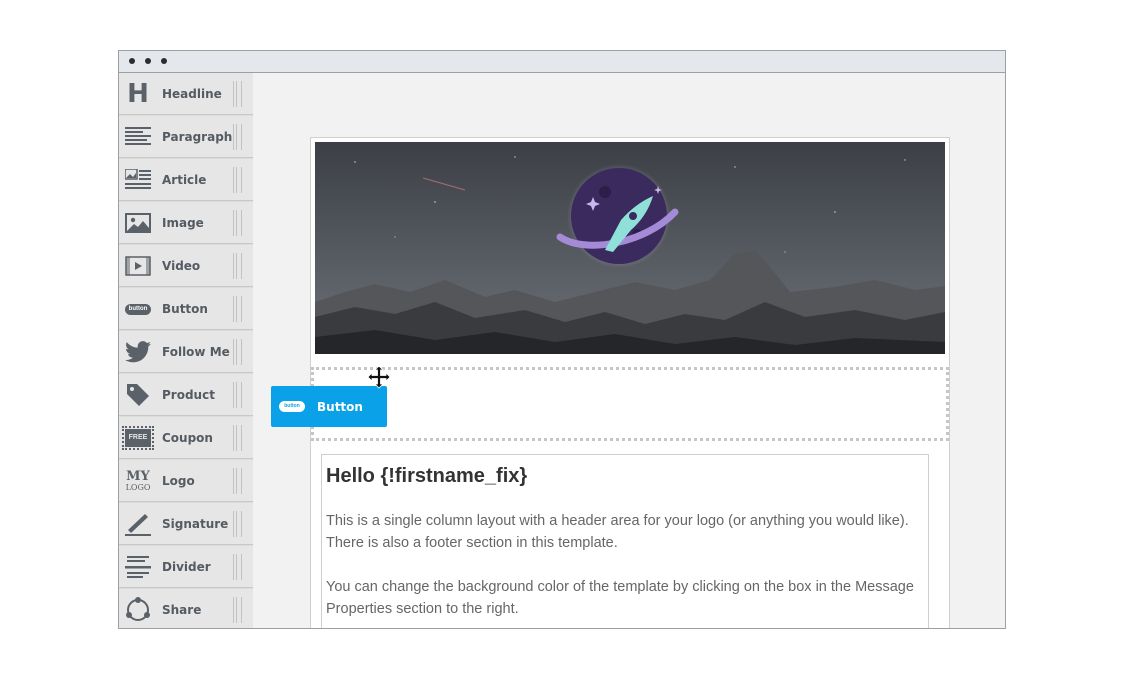  Describe the element at coordinates (427, 476) in the screenshot. I see `greeting-heading: Hello {!firstname_fix}` at that location.